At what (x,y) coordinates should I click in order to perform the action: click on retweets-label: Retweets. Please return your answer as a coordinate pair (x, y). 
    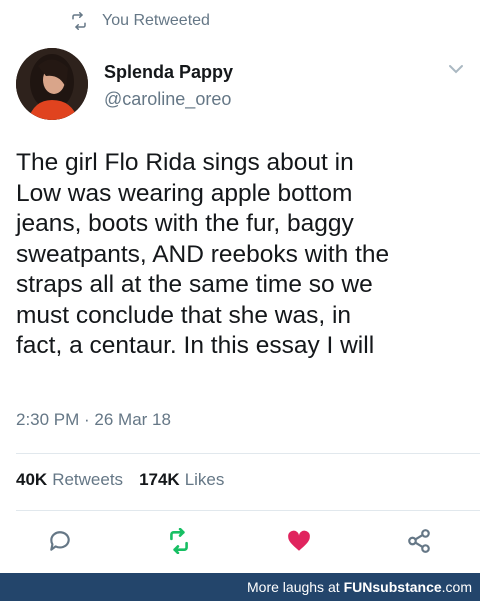
    Looking at the image, I should click on (88, 479).